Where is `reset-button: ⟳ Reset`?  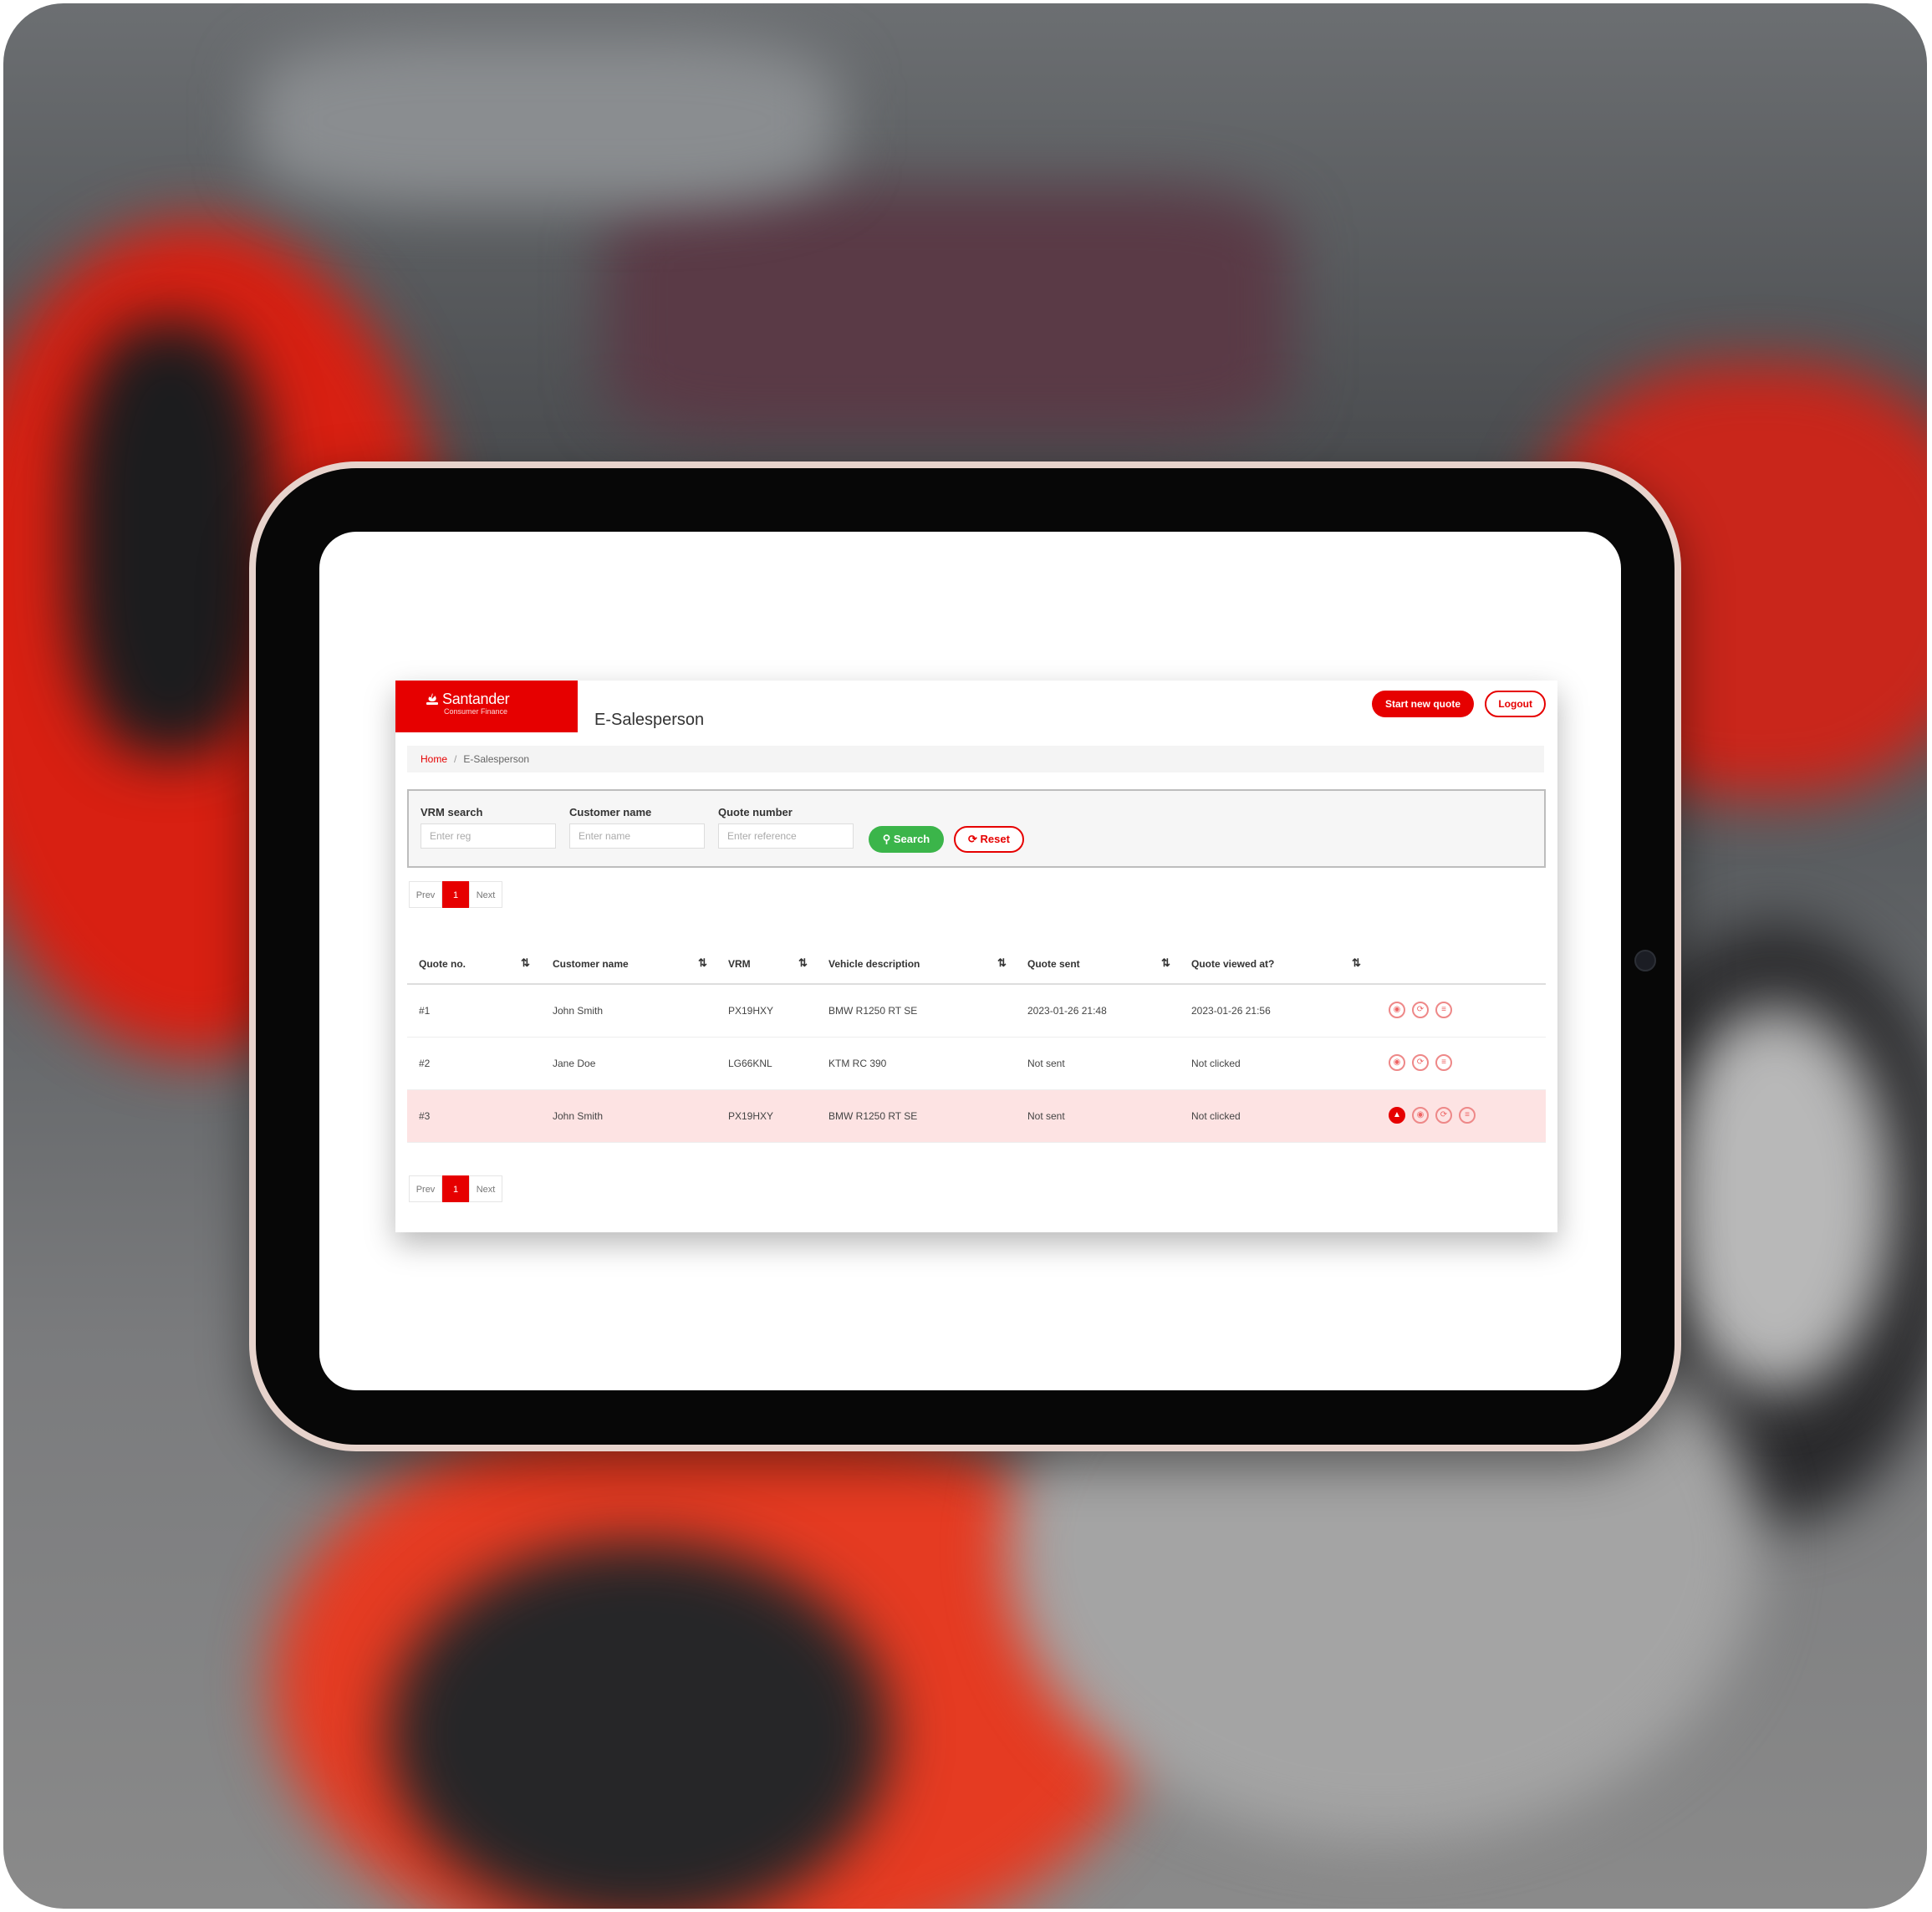
reset-button: ⟳ Reset is located at coordinates (989, 839).